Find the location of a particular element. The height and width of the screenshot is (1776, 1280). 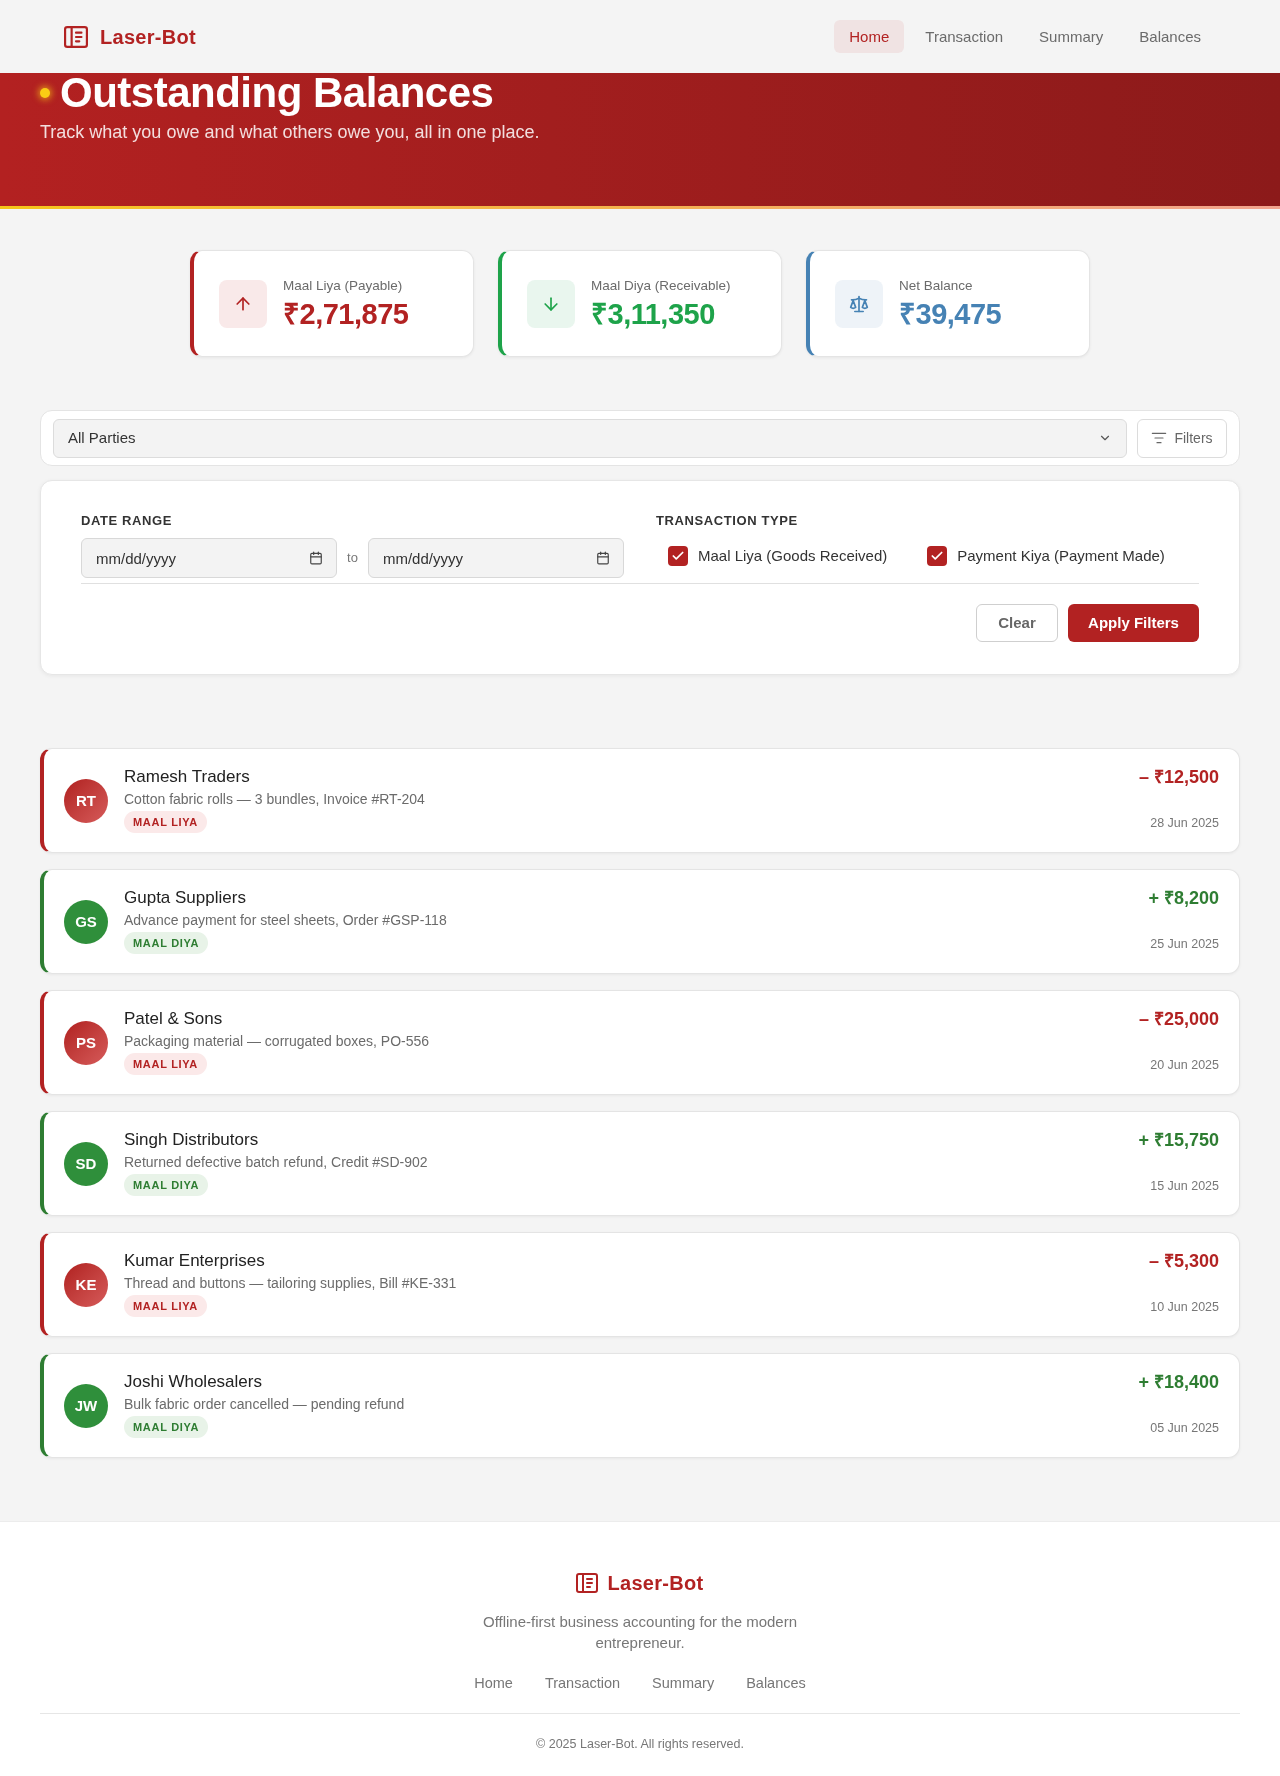

entry-card: JW Joshi Wholesalers Bulk fabric order cancelled — pending refund MAAL DIYA + ₹18,400 05 Jun 2025 is located at coordinates (640, 1405).